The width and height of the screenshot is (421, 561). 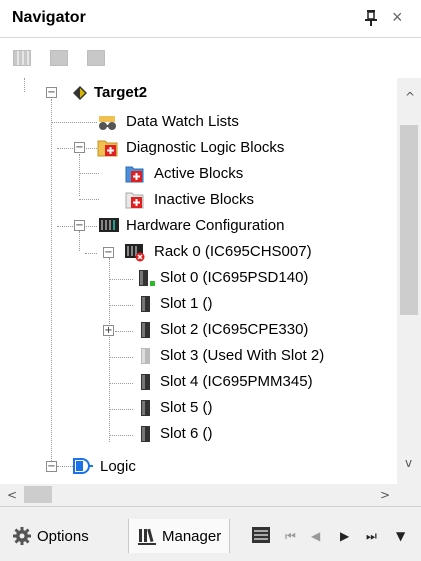 I want to click on logic-label: Logic, so click(x=118, y=466).